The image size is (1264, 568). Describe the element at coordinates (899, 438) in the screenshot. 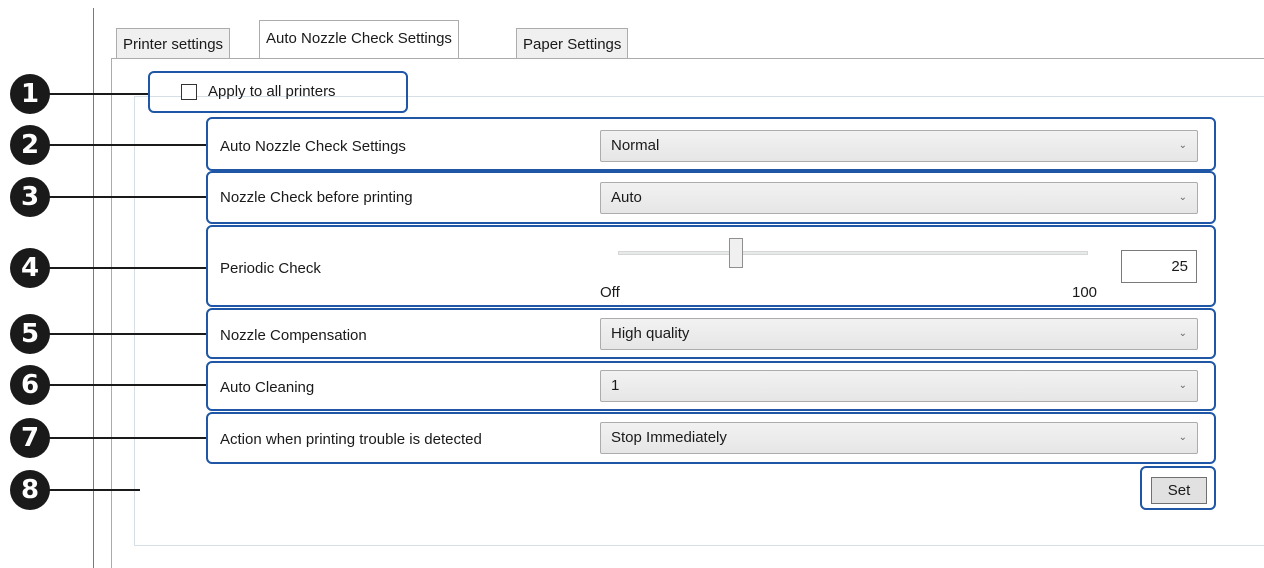

I see `trouble-action-select: Stop Immediately ⌄` at that location.